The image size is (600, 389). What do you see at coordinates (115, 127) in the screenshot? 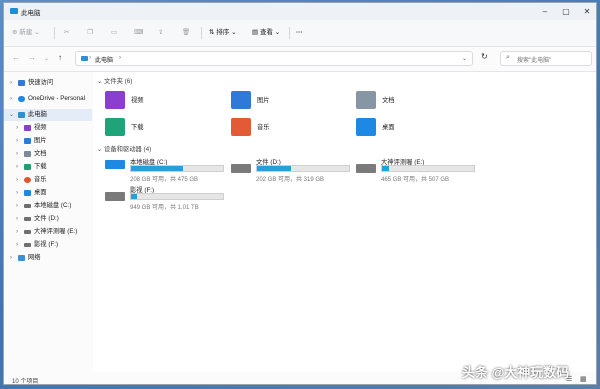
I see `downloads-folder-icon` at bounding box center [115, 127].